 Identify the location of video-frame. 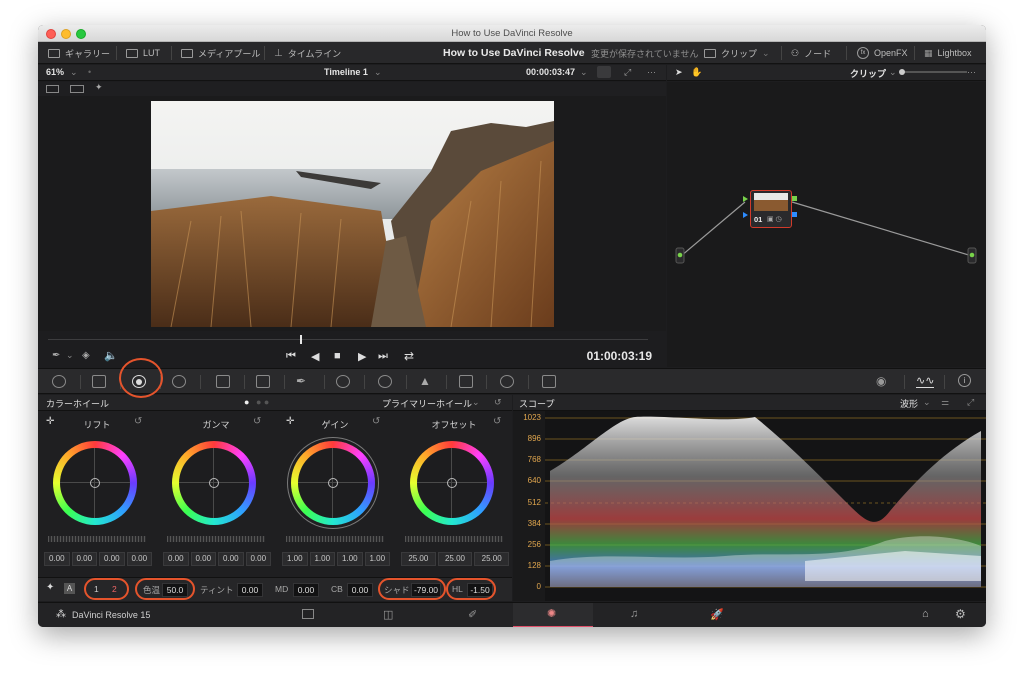
(352, 214).